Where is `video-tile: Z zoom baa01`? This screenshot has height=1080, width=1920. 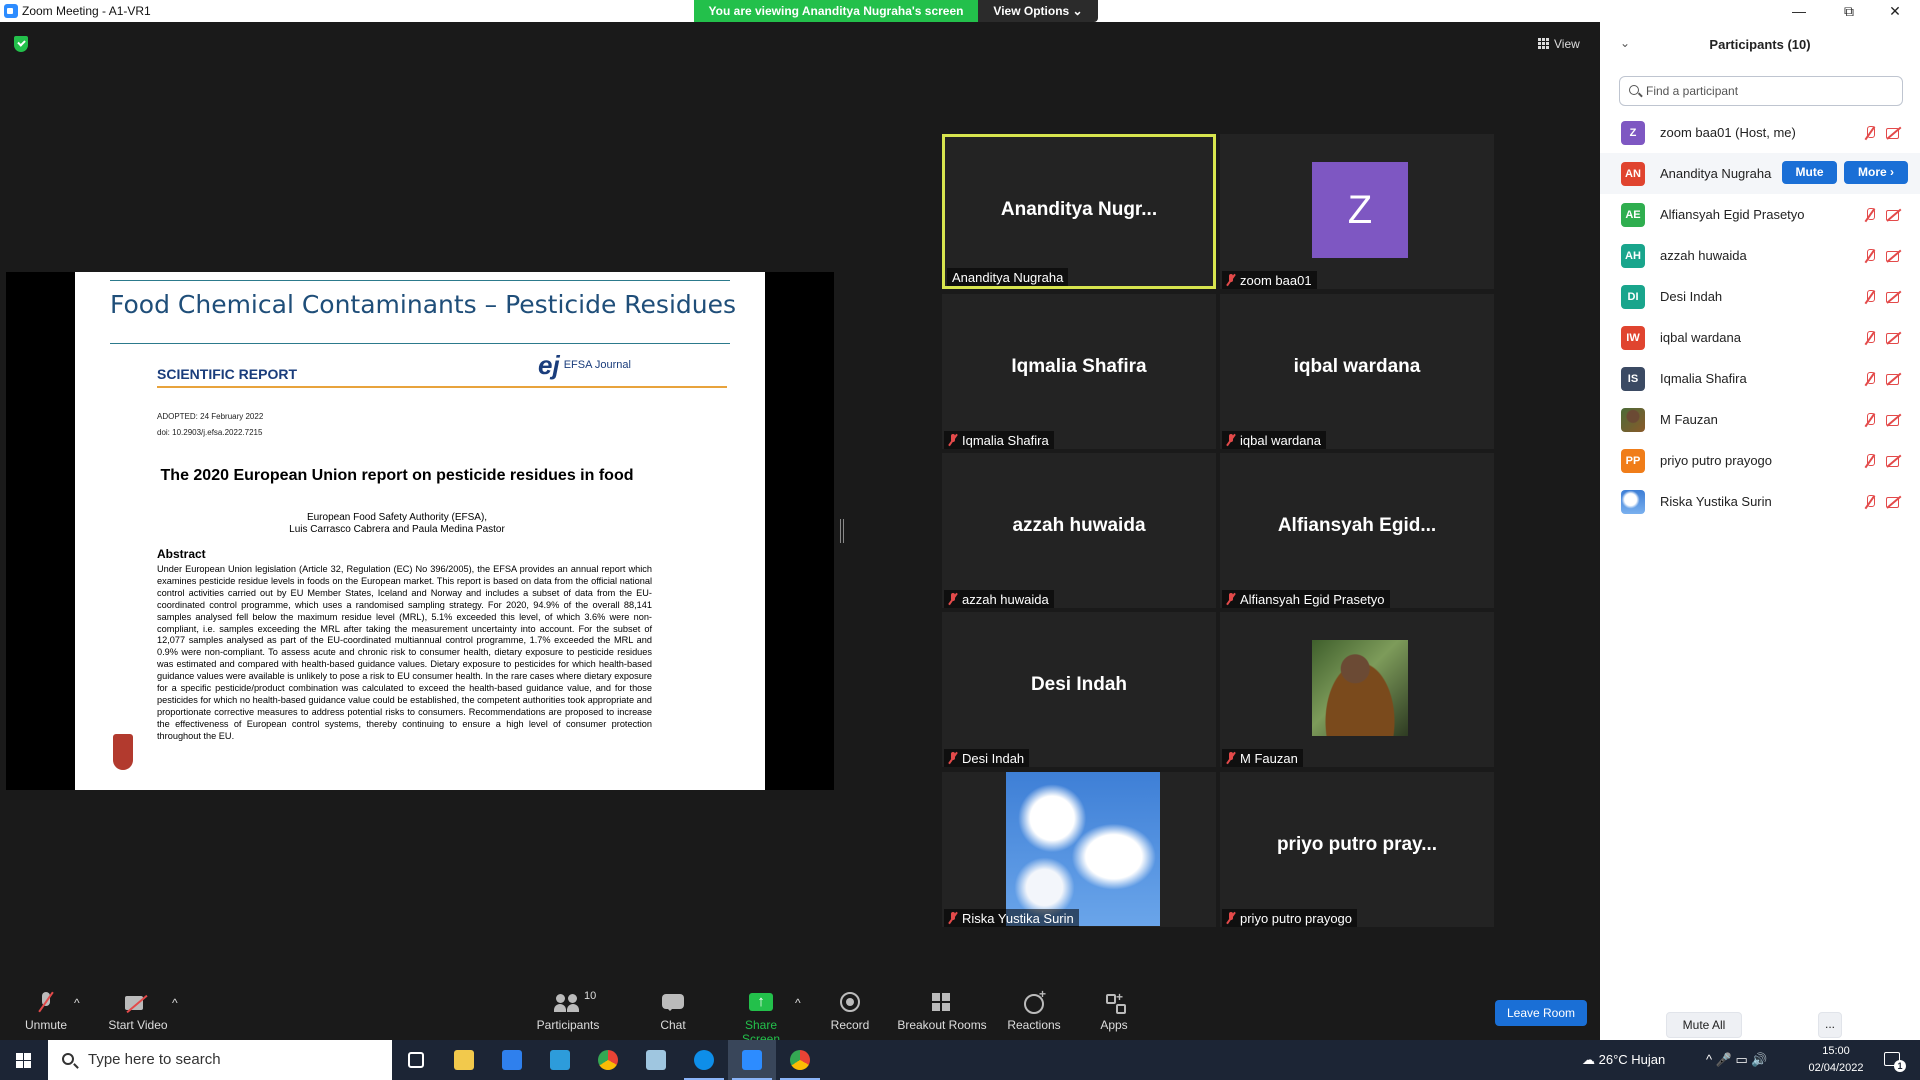
video-tile: Z zoom baa01 is located at coordinates (1357, 211).